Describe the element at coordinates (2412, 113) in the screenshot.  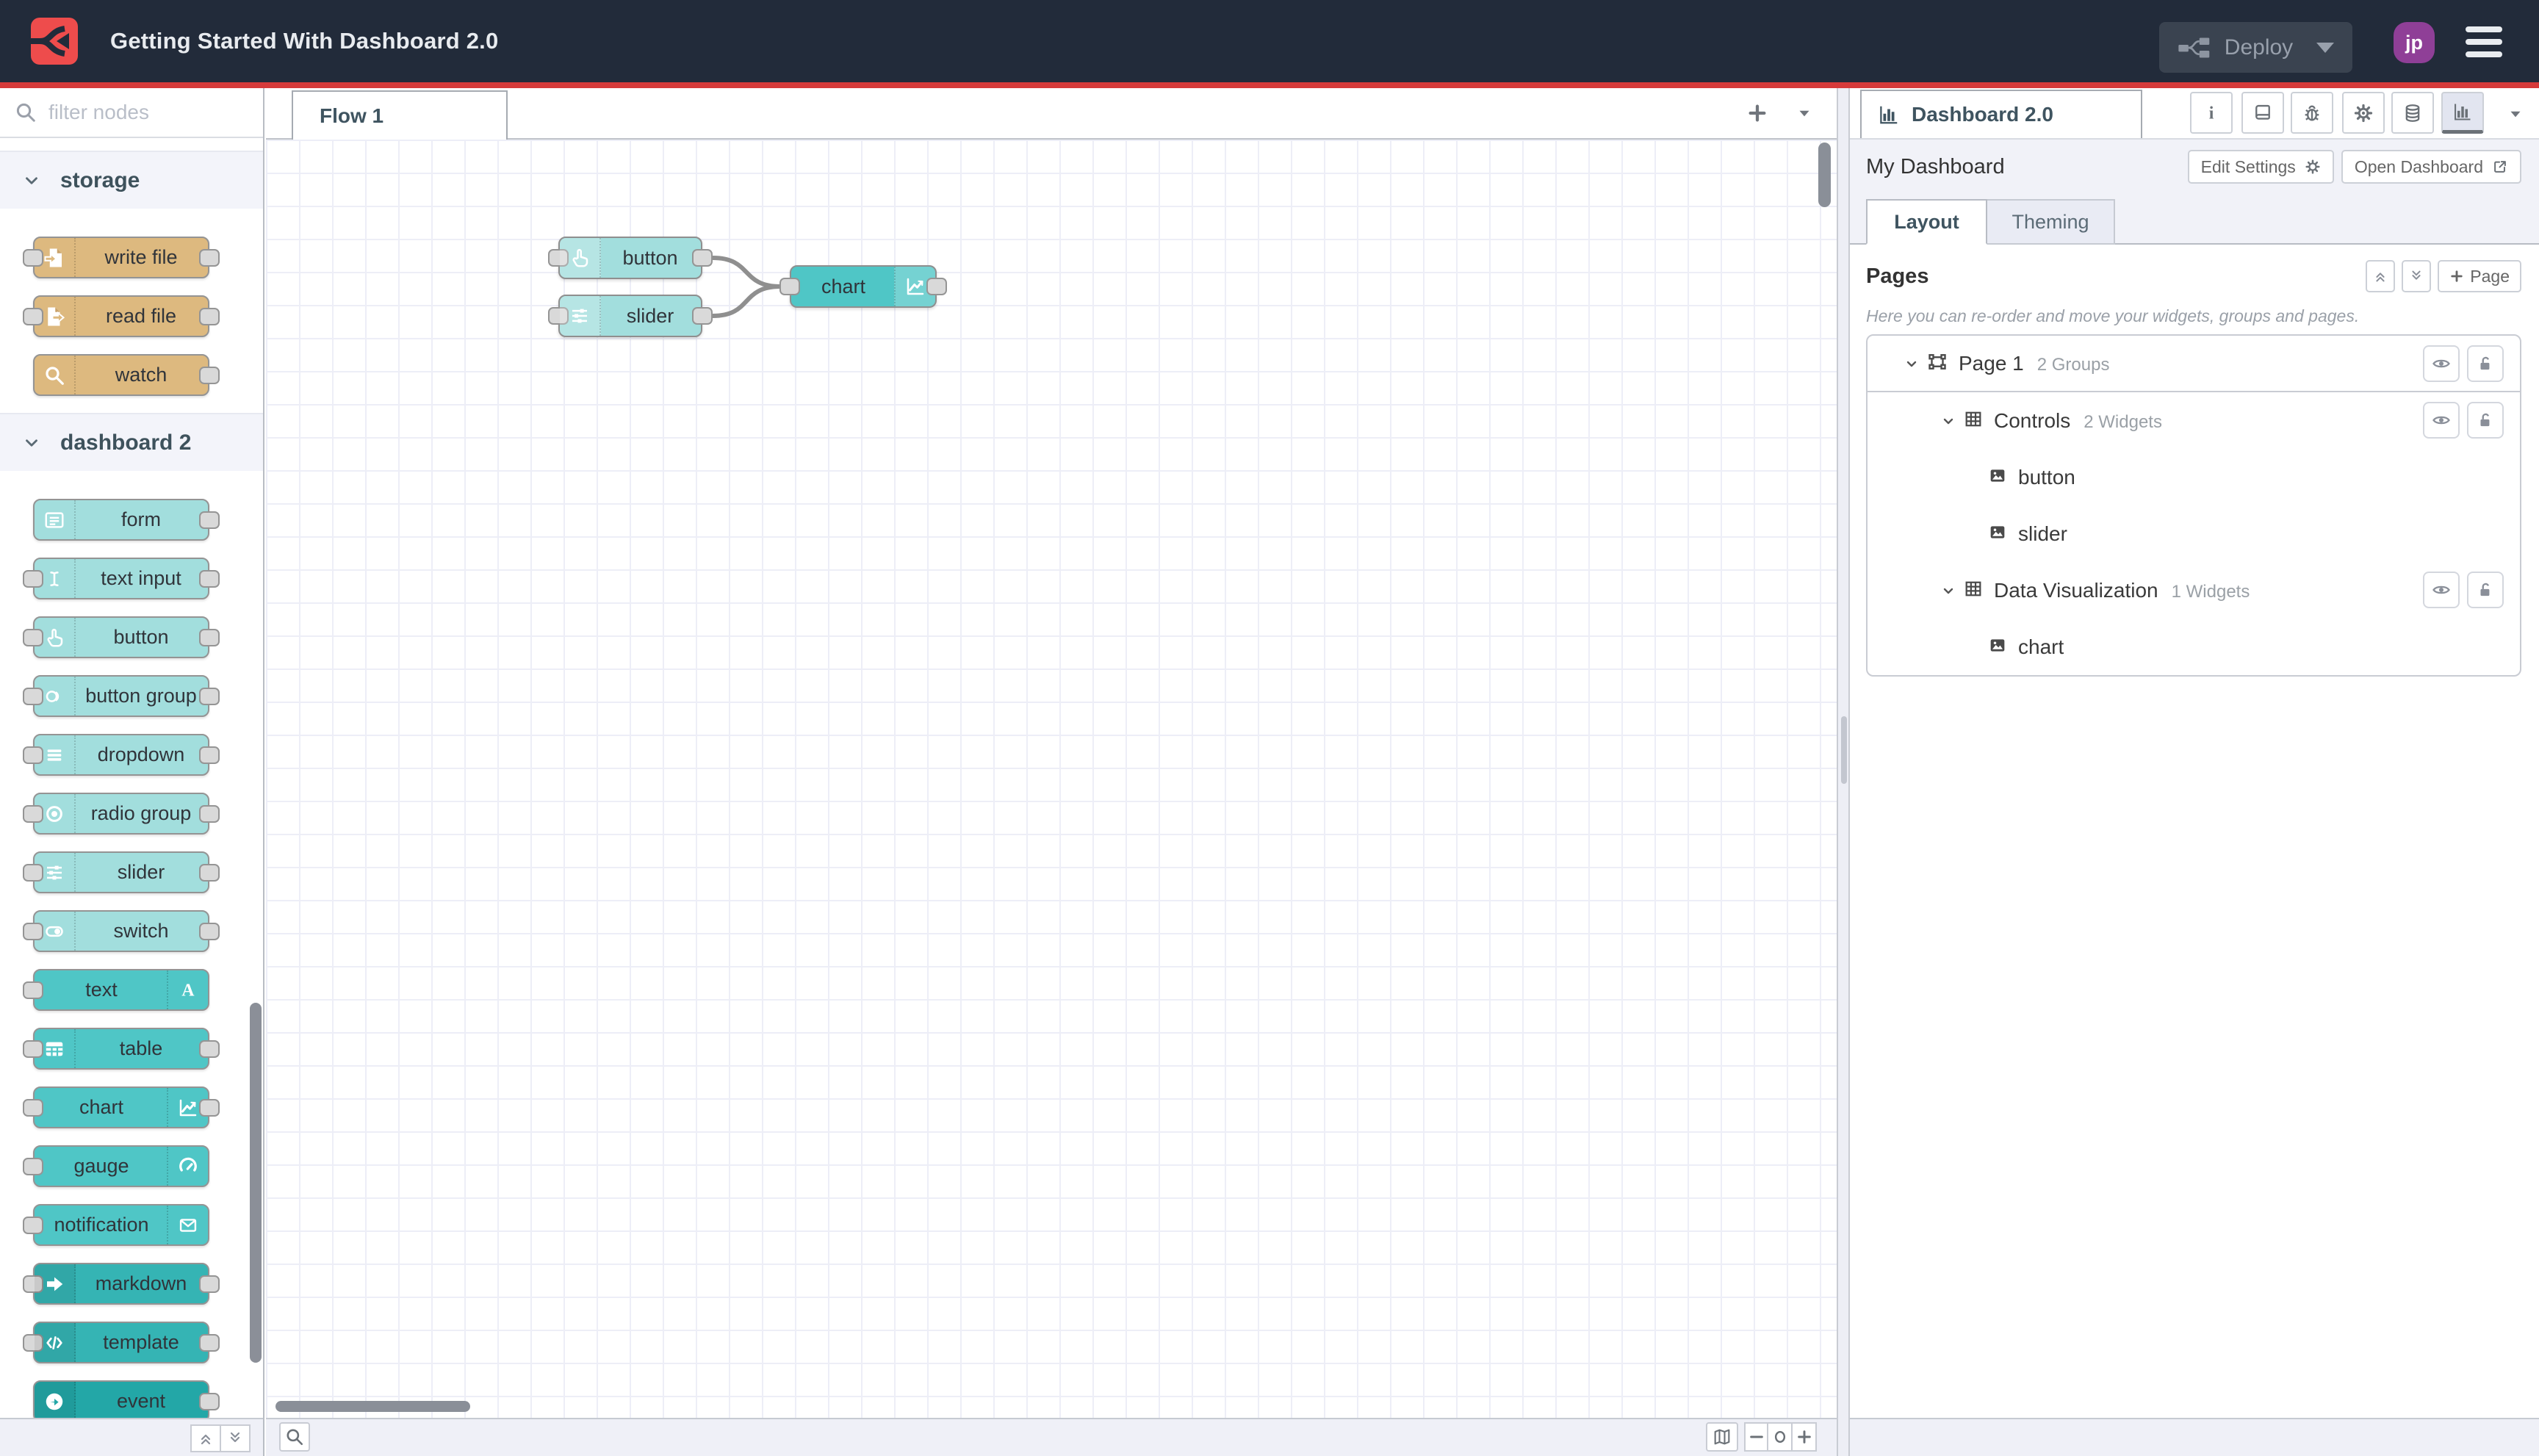
I see `sidebar-tab-context` at that location.